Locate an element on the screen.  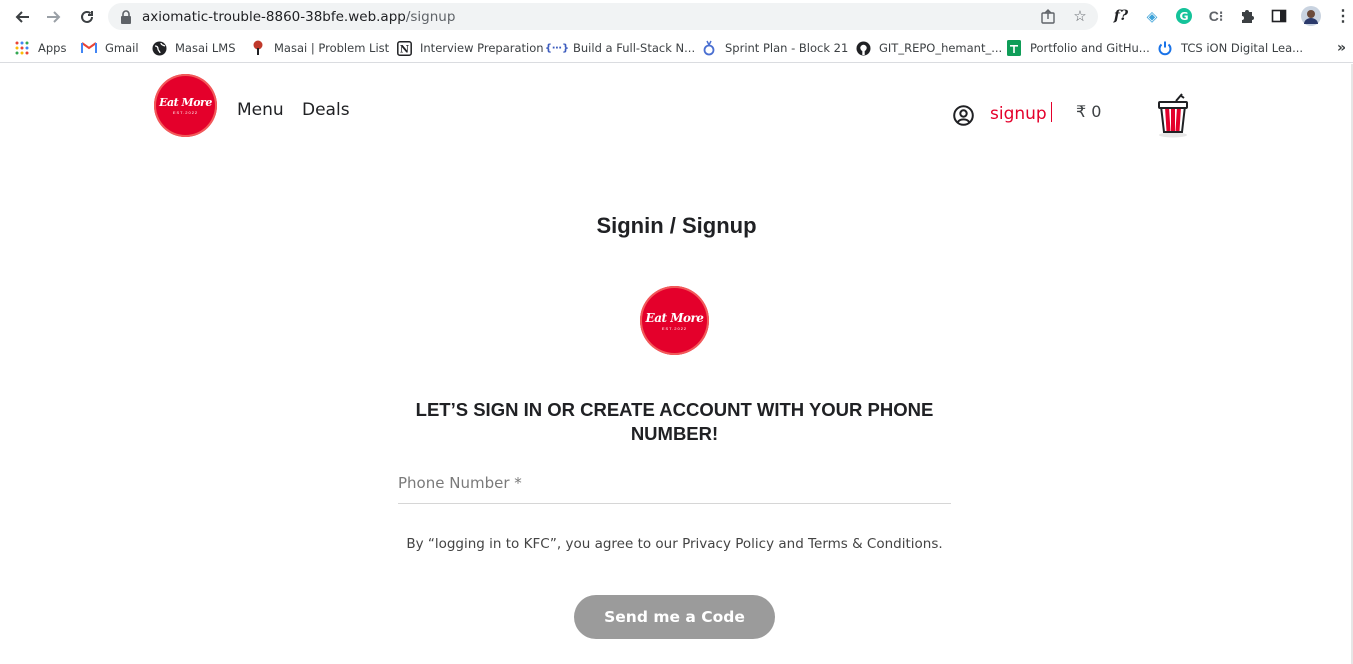
apps-grid-icon is located at coordinates (22, 48).